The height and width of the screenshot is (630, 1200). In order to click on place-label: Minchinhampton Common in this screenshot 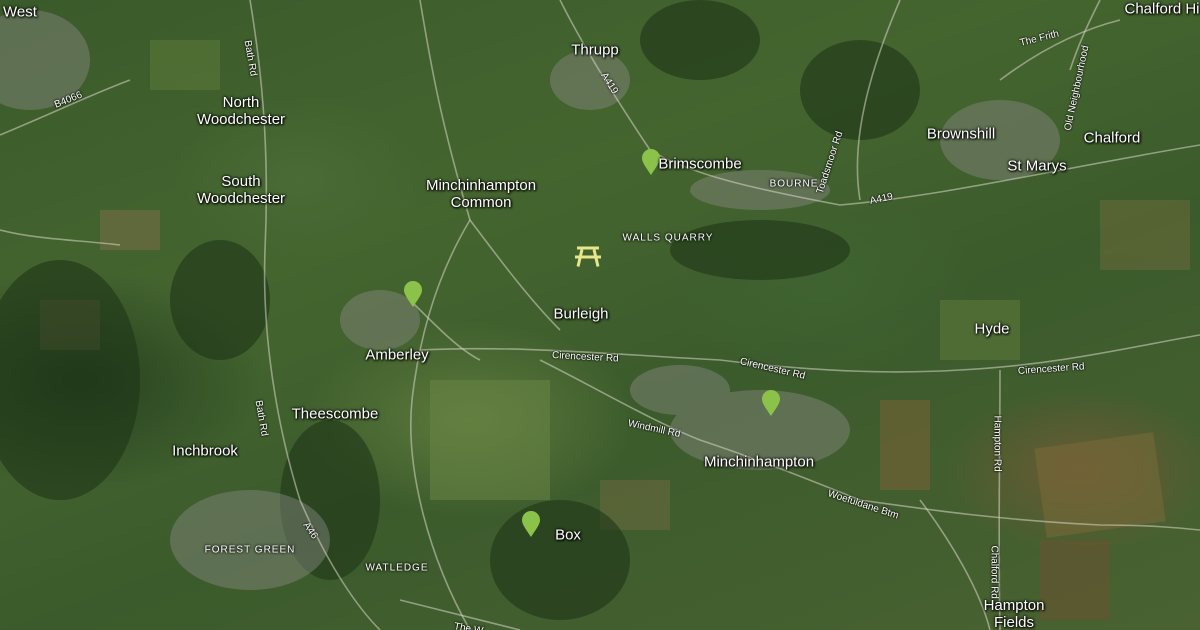, I will do `click(481, 194)`.